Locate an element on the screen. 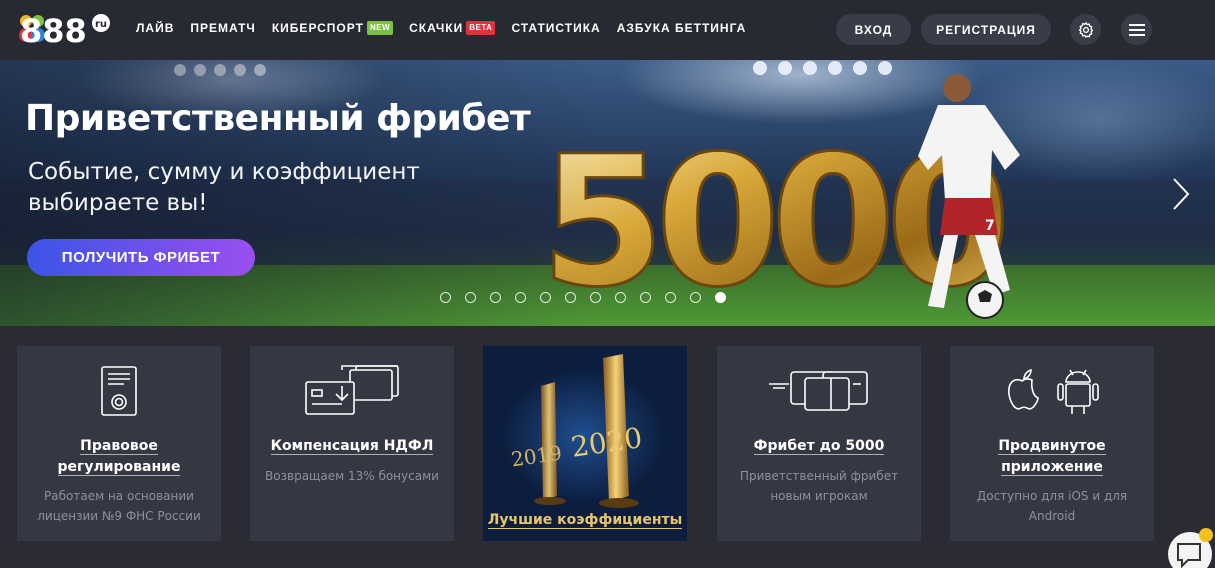 Image resolution: width=1215 pixels, height=568 pixels. card-title: Правовое регулирование is located at coordinates (119, 457).